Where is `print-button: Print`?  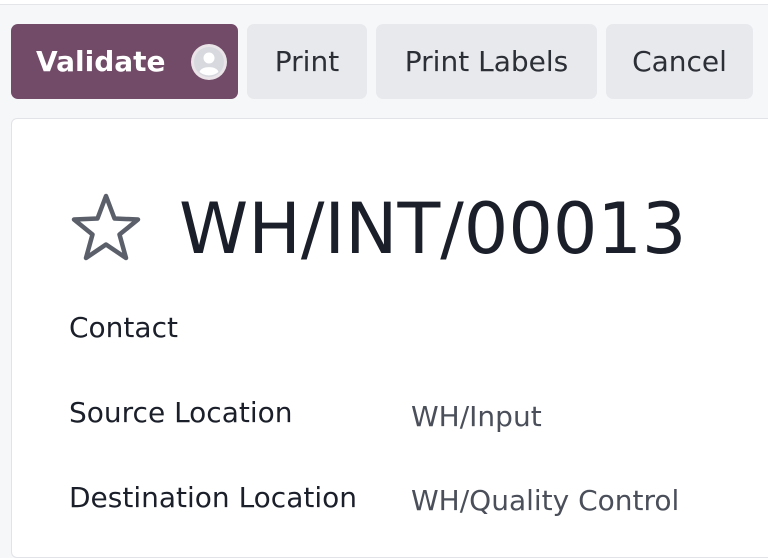 print-button: Print is located at coordinates (307, 61).